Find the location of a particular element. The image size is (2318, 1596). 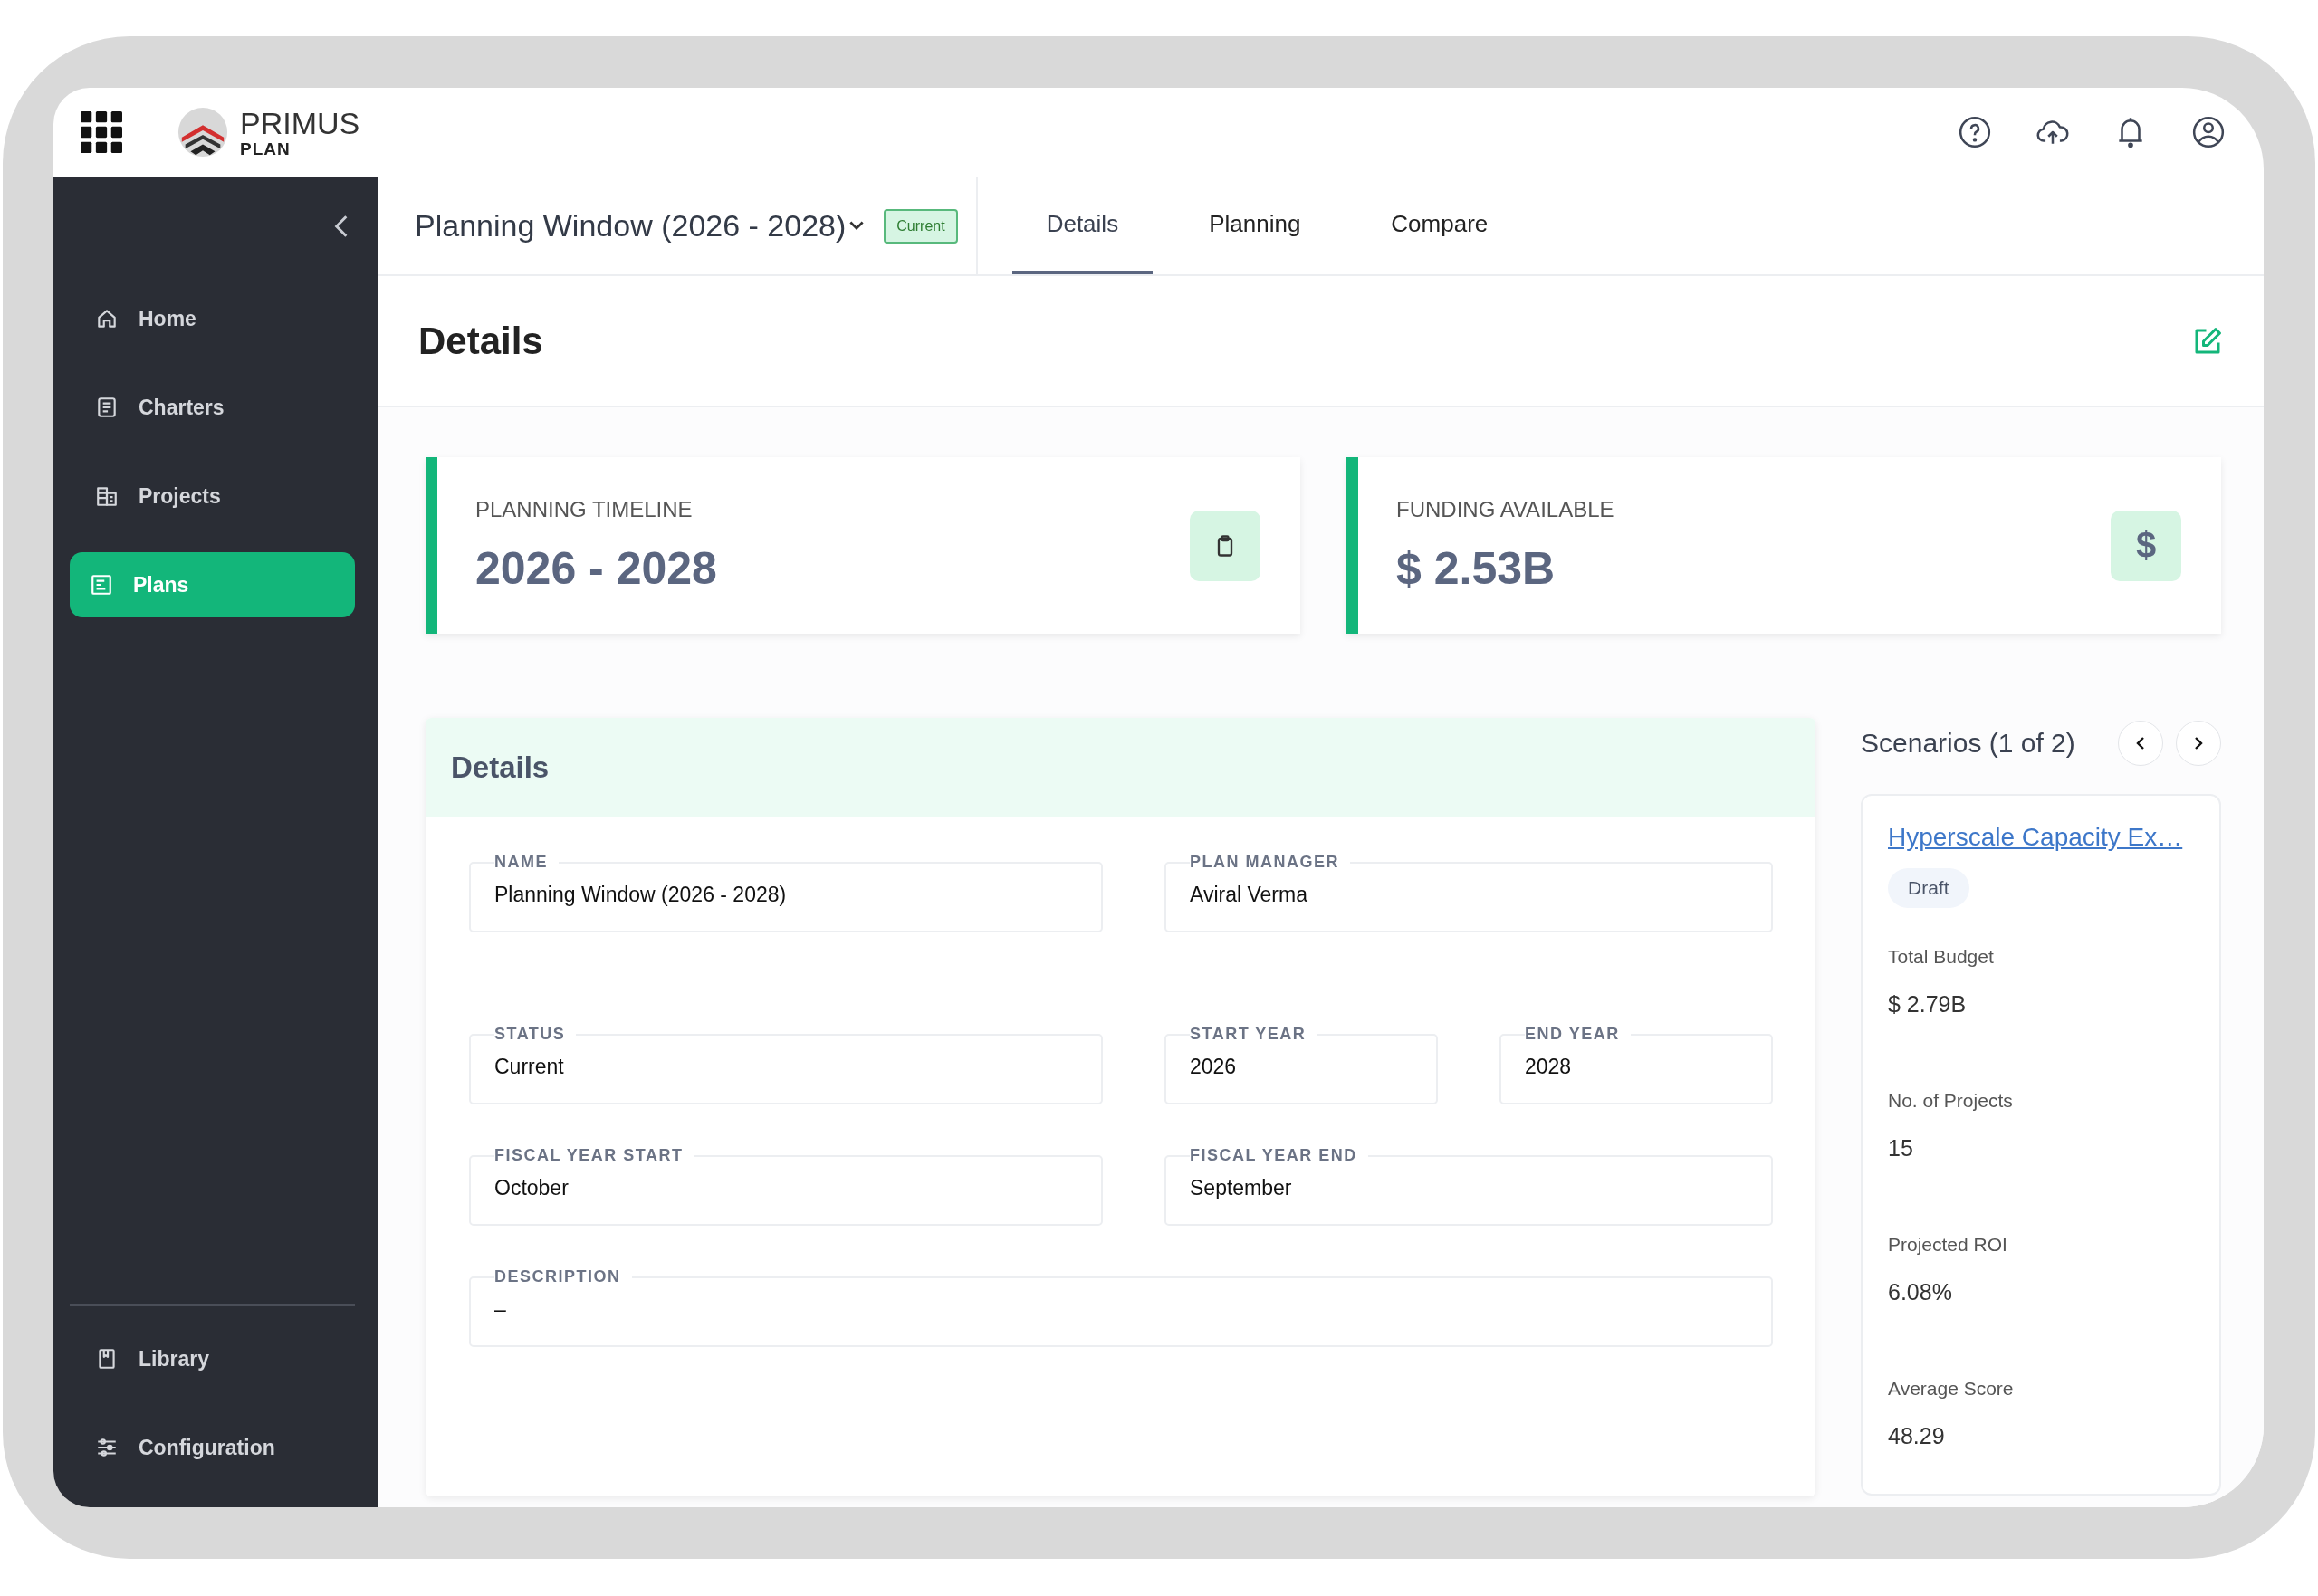

field-value: 2028 is located at coordinates (1549, 1067).